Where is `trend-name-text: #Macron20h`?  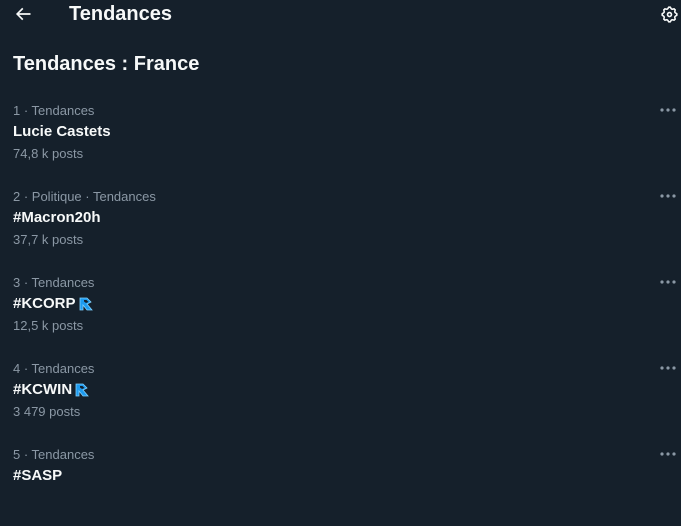
trend-name-text: #Macron20h is located at coordinates (57, 217).